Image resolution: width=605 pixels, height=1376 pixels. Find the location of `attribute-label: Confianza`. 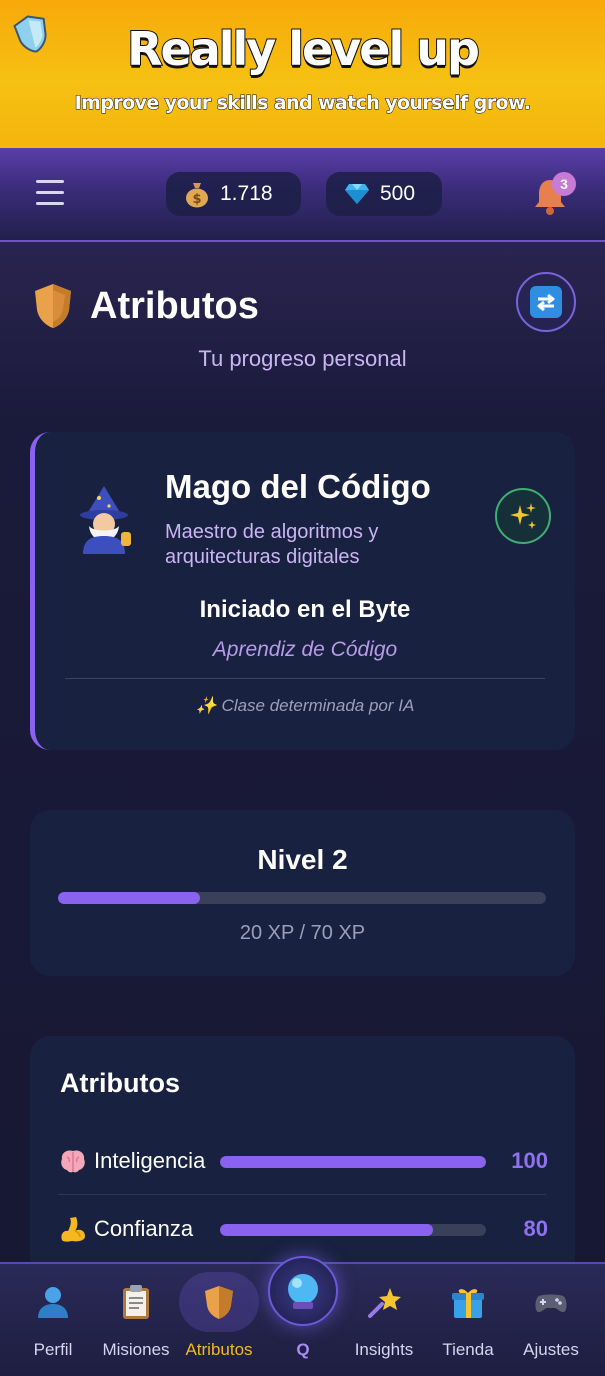

attribute-label: Confianza is located at coordinates (144, 1228).